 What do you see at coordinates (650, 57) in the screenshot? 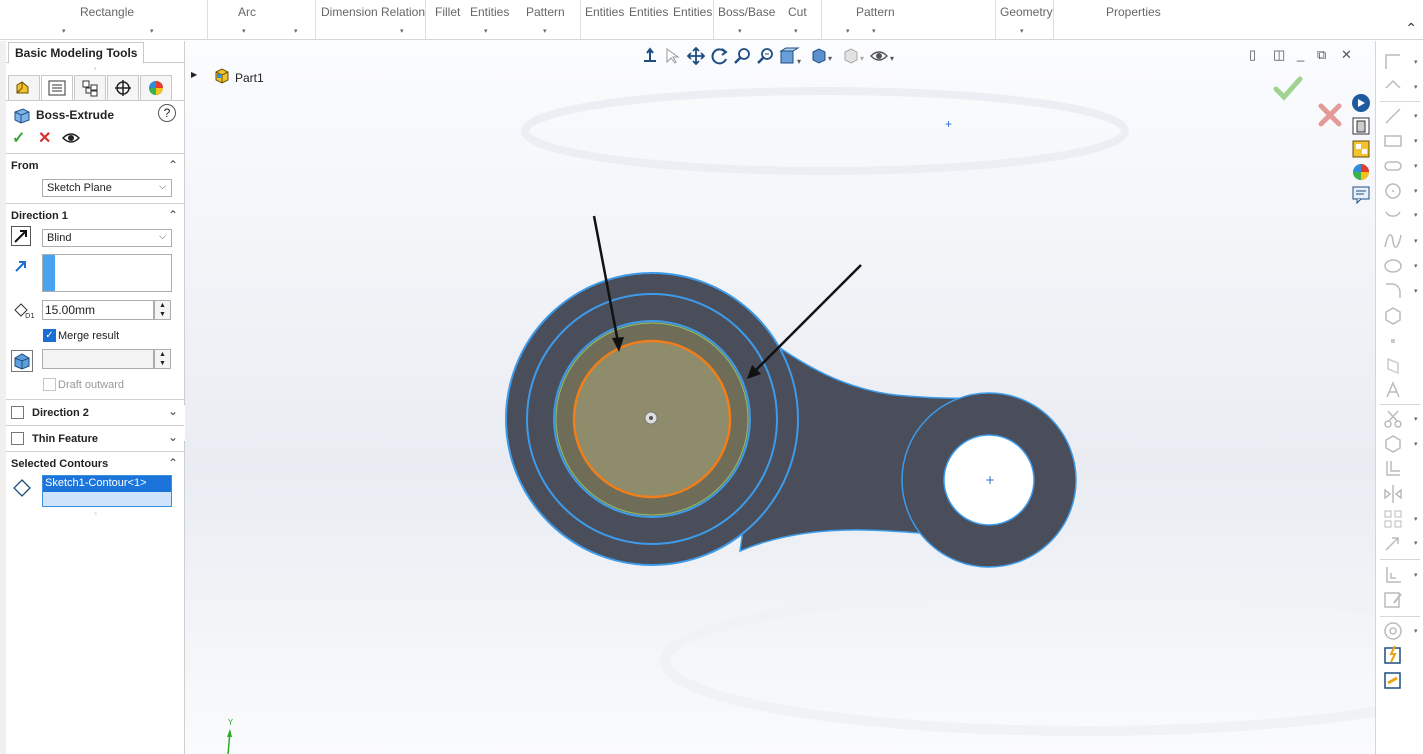
I see `view-orientation-icon` at bounding box center [650, 57].